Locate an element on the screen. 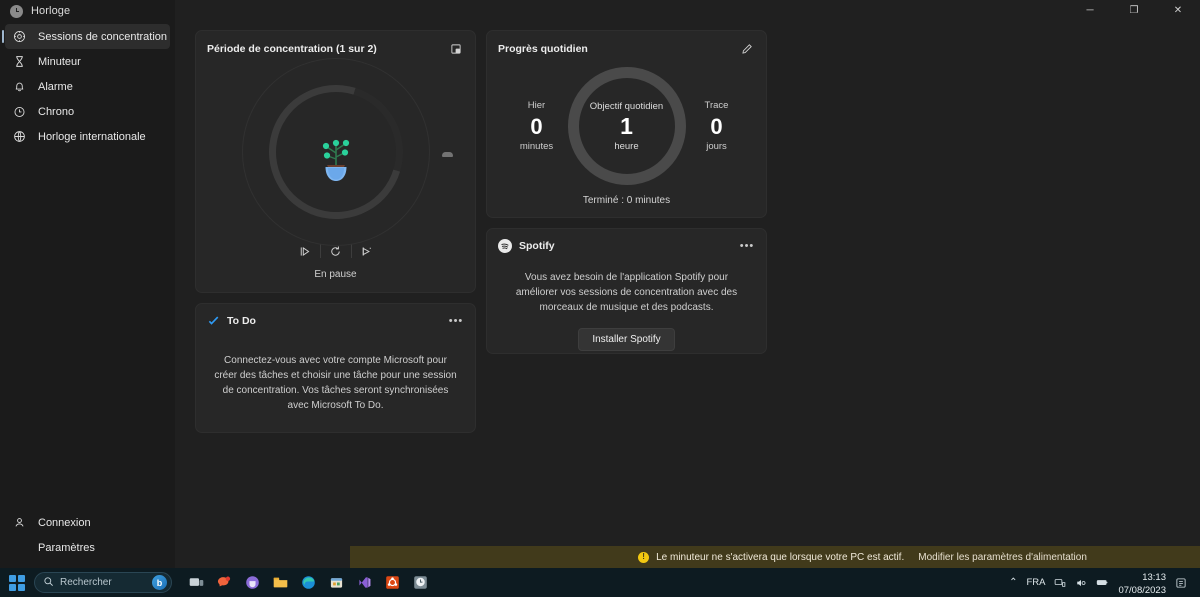 This screenshot has width=1200, height=597. battery-icon is located at coordinates (1102, 582).